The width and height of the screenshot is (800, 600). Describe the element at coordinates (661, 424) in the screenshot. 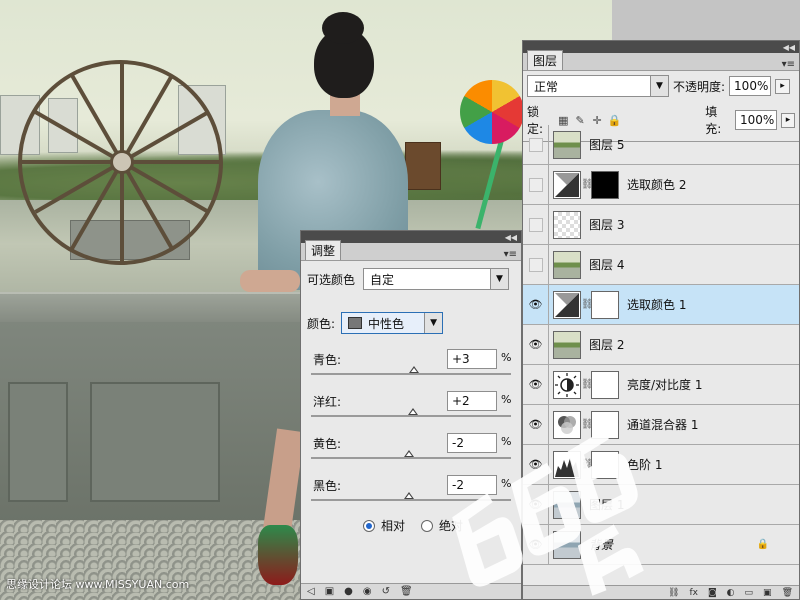

I see `layer-row: 👁 ⛓ 通道混合器 1` at that location.